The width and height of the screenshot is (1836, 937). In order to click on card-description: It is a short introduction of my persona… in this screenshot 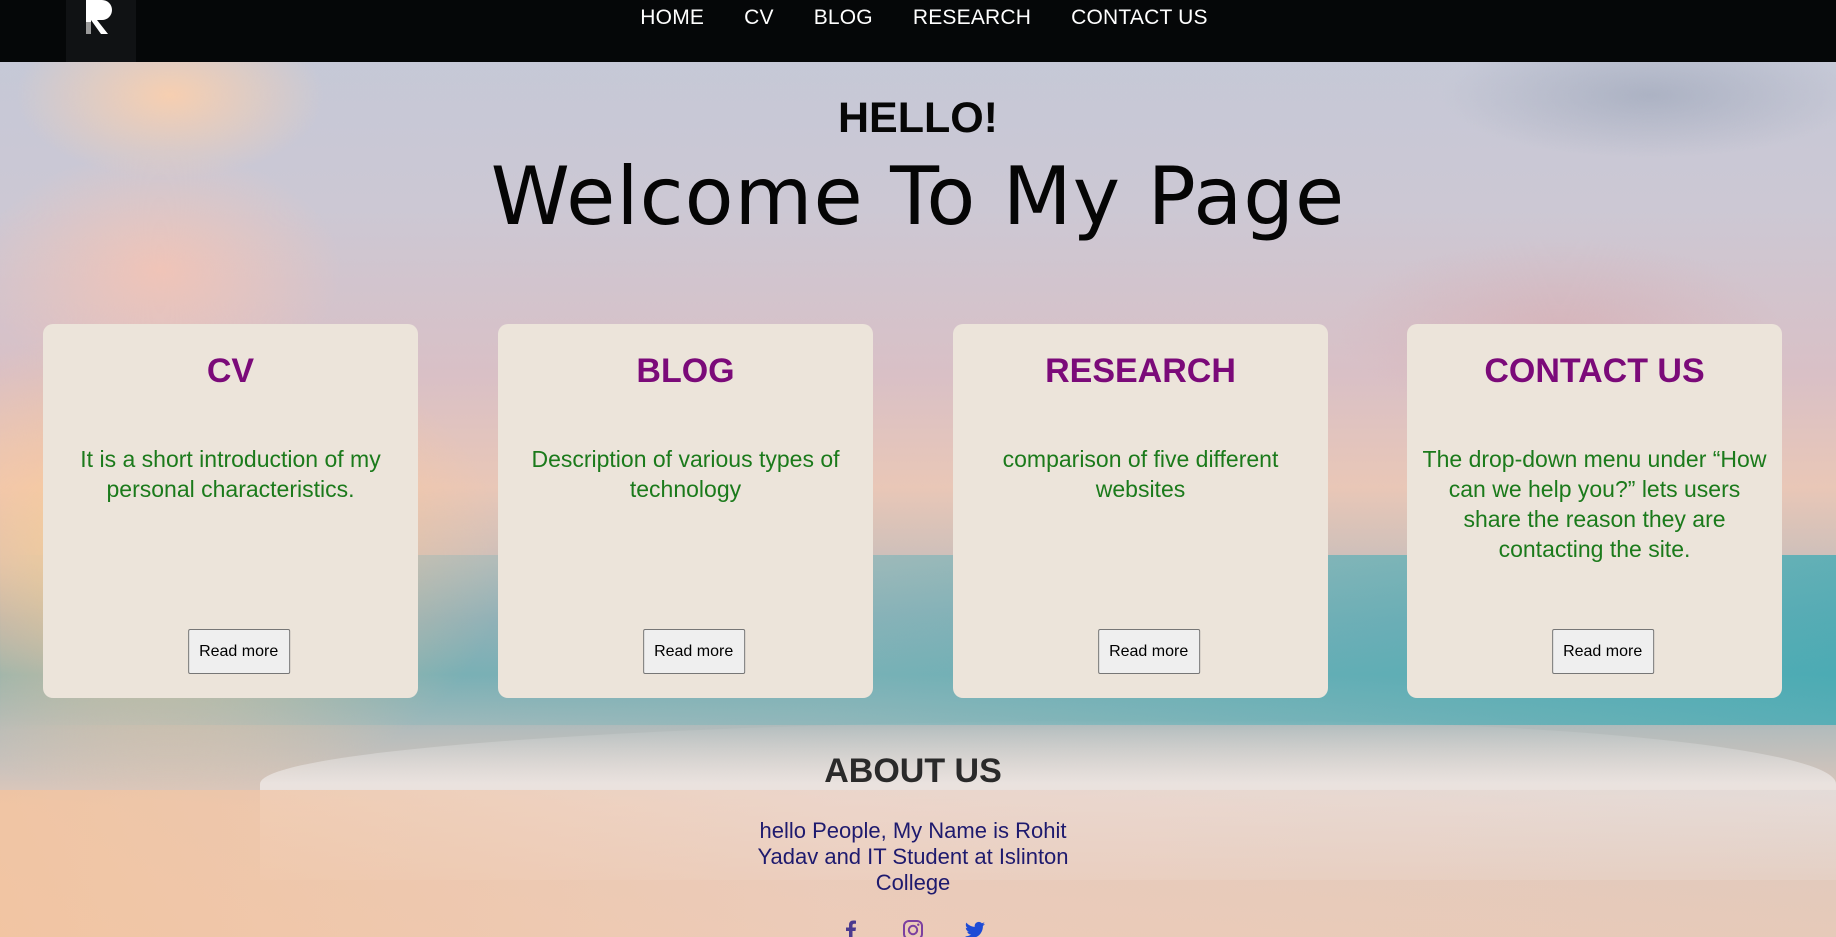, I will do `click(230, 474)`.